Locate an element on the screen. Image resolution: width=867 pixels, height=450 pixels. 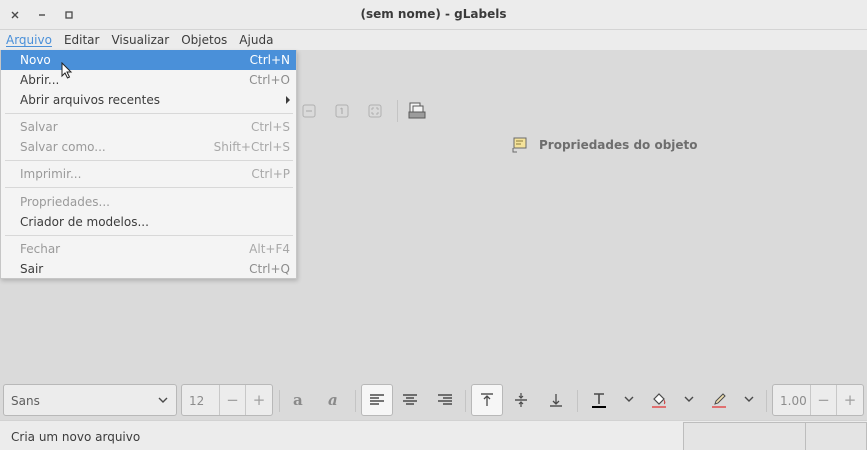
menu-visualizar: Visualizar is located at coordinates (140, 40).